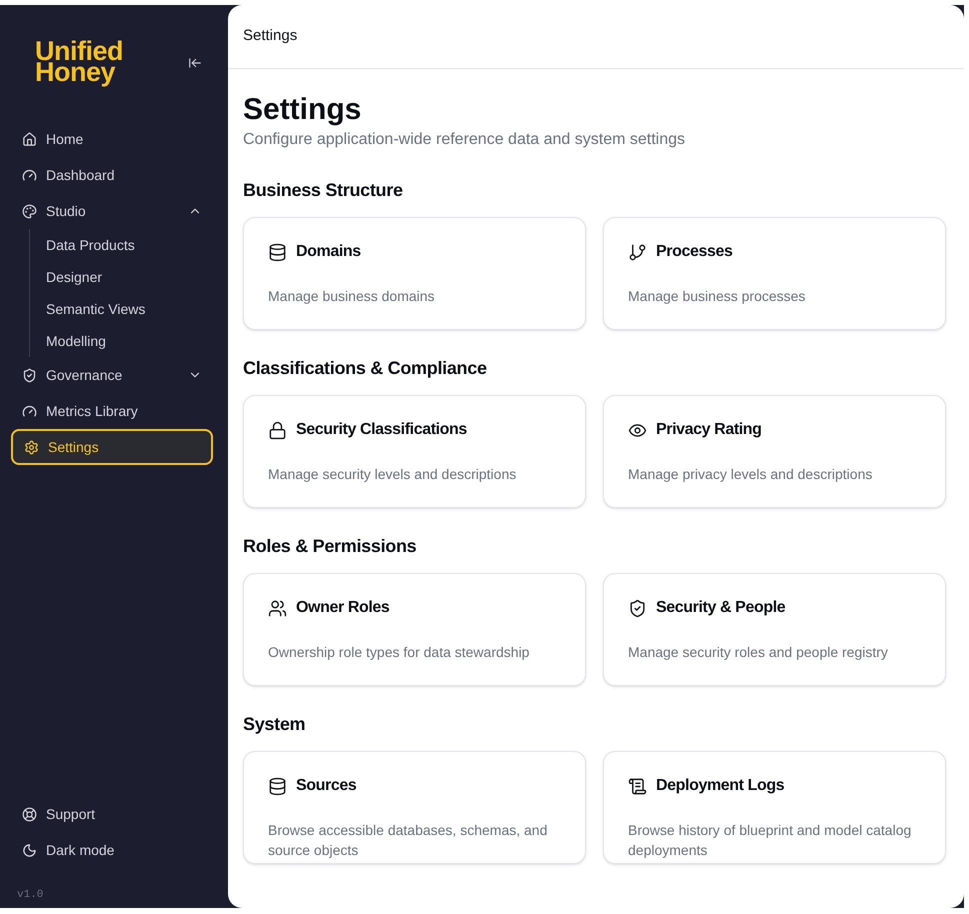  What do you see at coordinates (112, 814) in the screenshot?
I see `nav-item: Support` at bounding box center [112, 814].